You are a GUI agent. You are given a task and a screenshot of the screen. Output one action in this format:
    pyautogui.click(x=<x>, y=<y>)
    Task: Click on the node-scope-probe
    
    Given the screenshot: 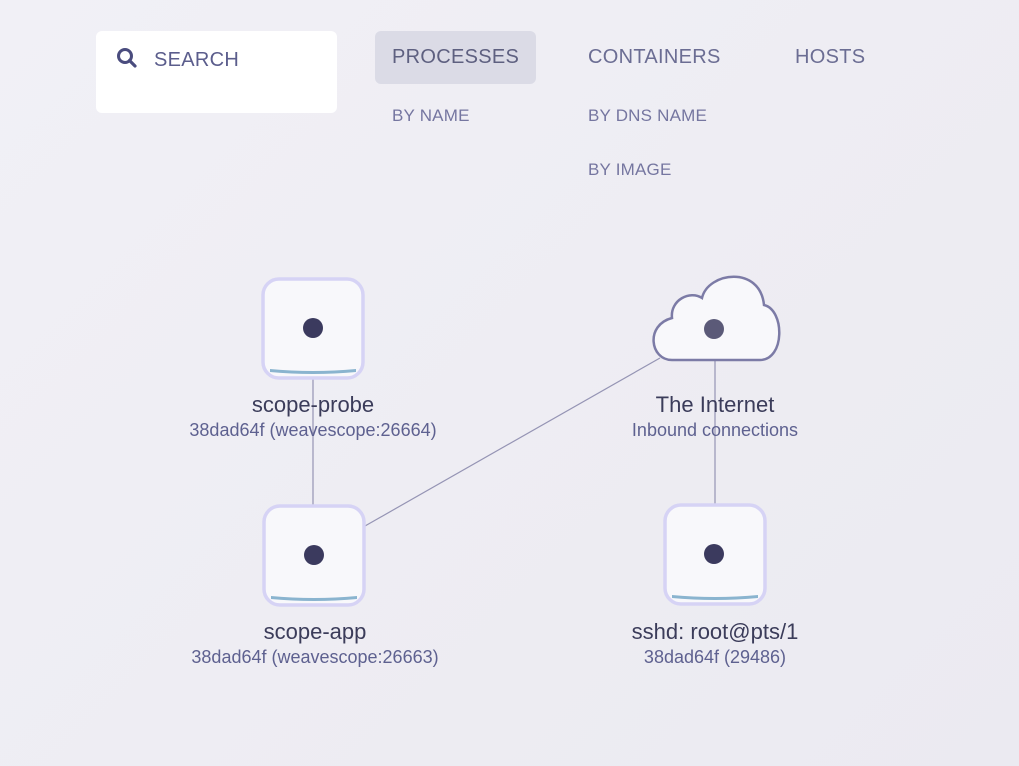 What is the action you would take?
    pyautogui.click(x=313, y=328)
    